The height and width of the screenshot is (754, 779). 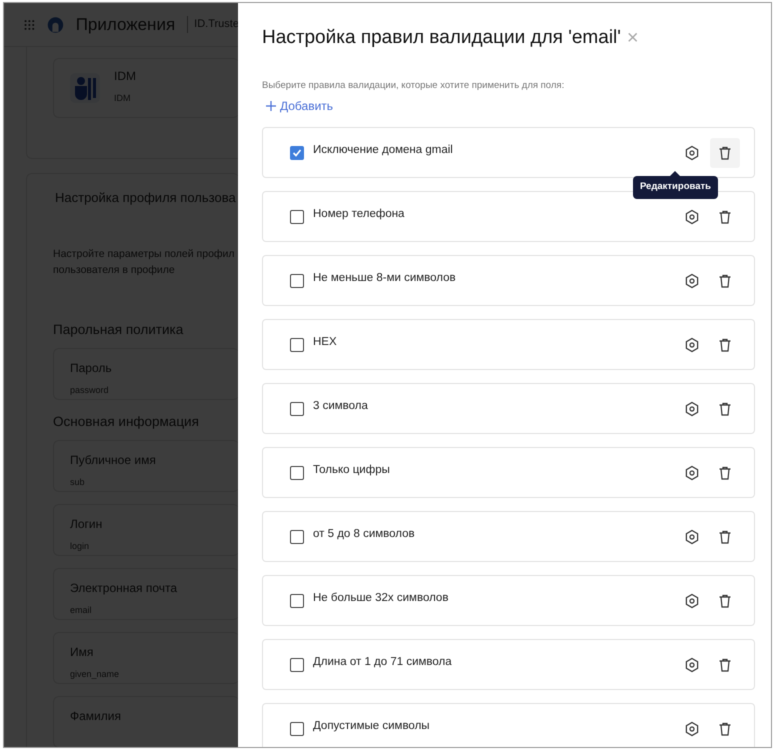 I want to click on rule-label: HEX, so click(x=325, y=342).